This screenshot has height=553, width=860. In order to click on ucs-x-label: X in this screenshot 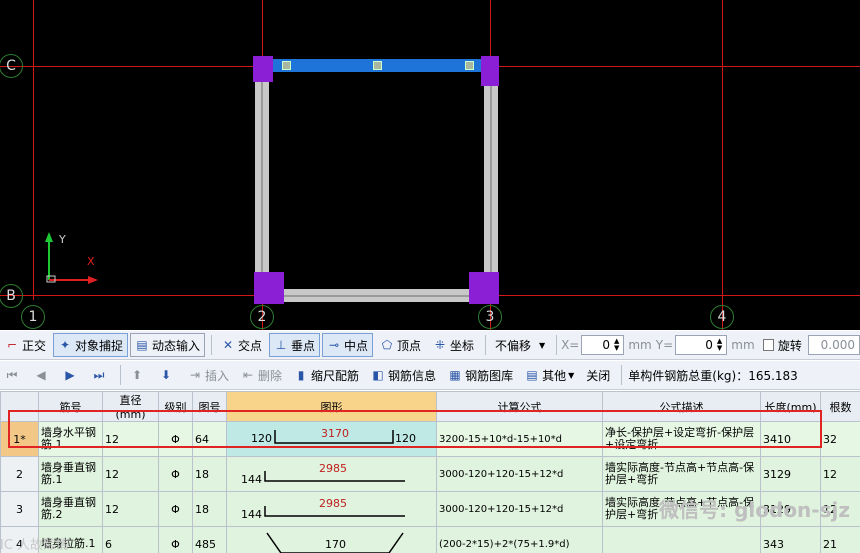, I will do `click(91, 261)`.